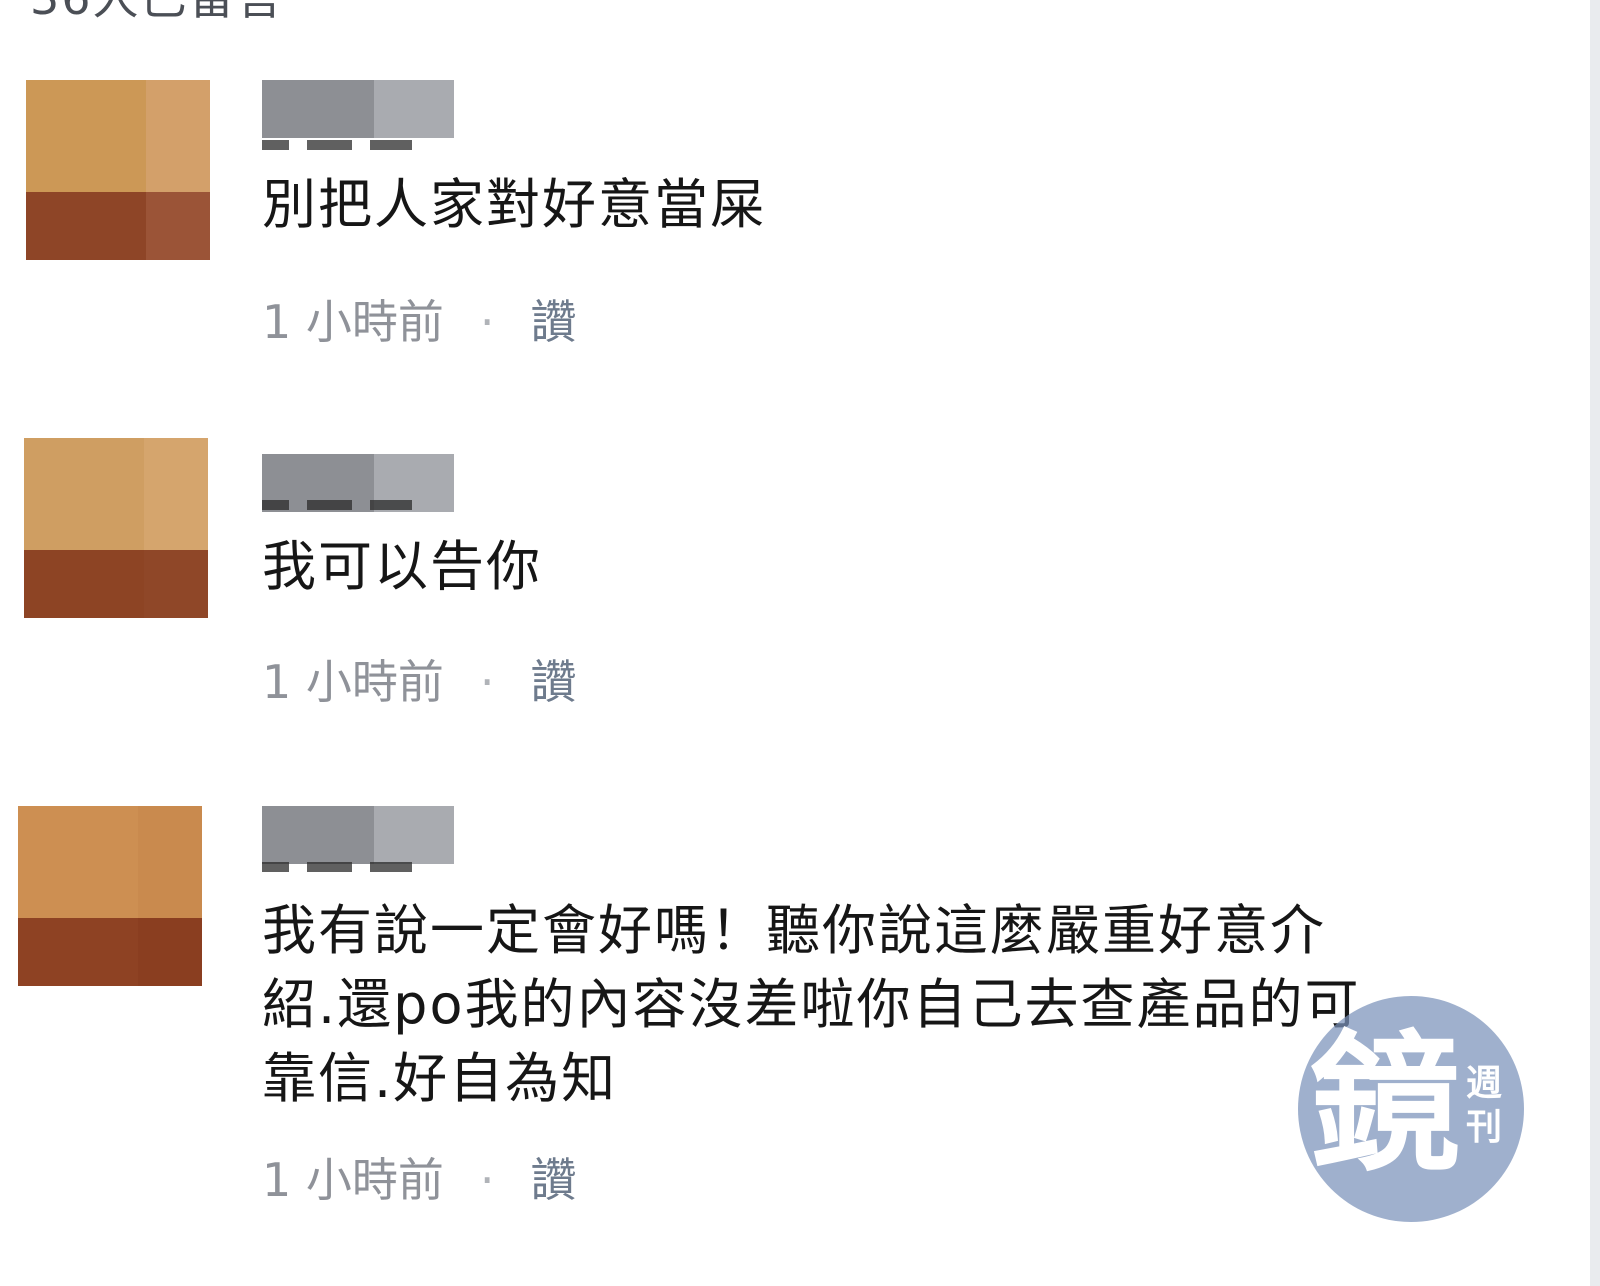 This screenshot has height=1286, width=1600. Describe the element at coordinates (157, 14) in the screenshot. I see `reply-count-header: 36人已留言` at that location.